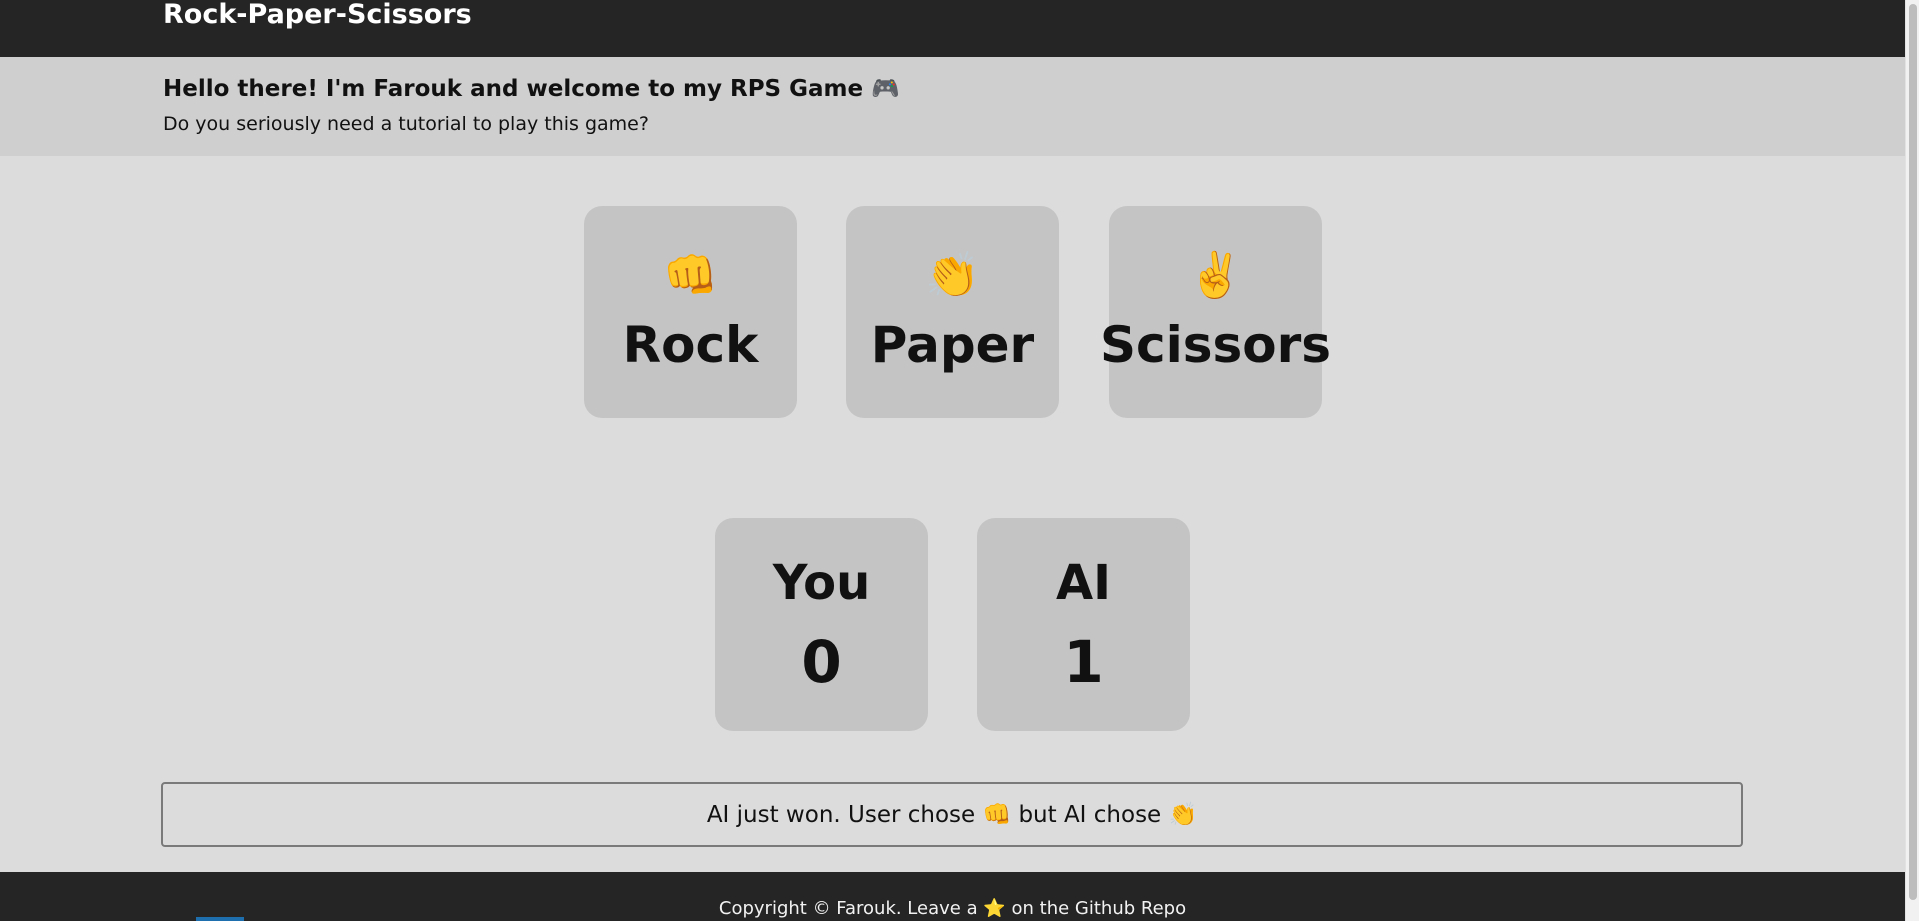 The height and width of the screenshot is (921, 1919). What do you see at coordinates (952, 312) in the screenshot?
I see `paper-choice-button: 👏 Paper` at bounding box center [952, 312].